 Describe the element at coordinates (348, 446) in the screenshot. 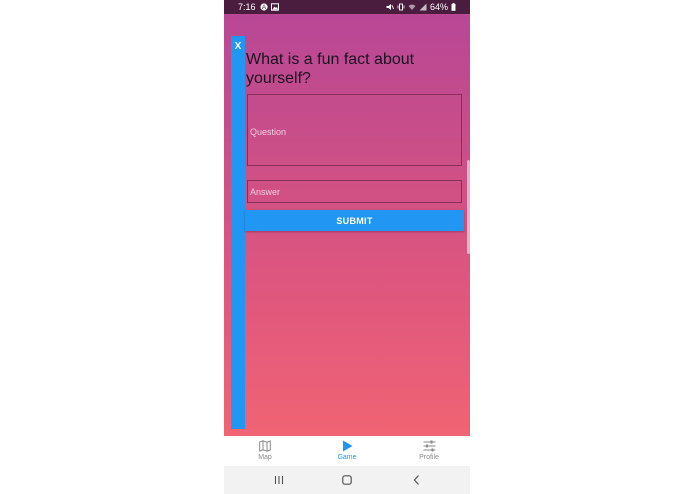

I see `play-icon` at that location.